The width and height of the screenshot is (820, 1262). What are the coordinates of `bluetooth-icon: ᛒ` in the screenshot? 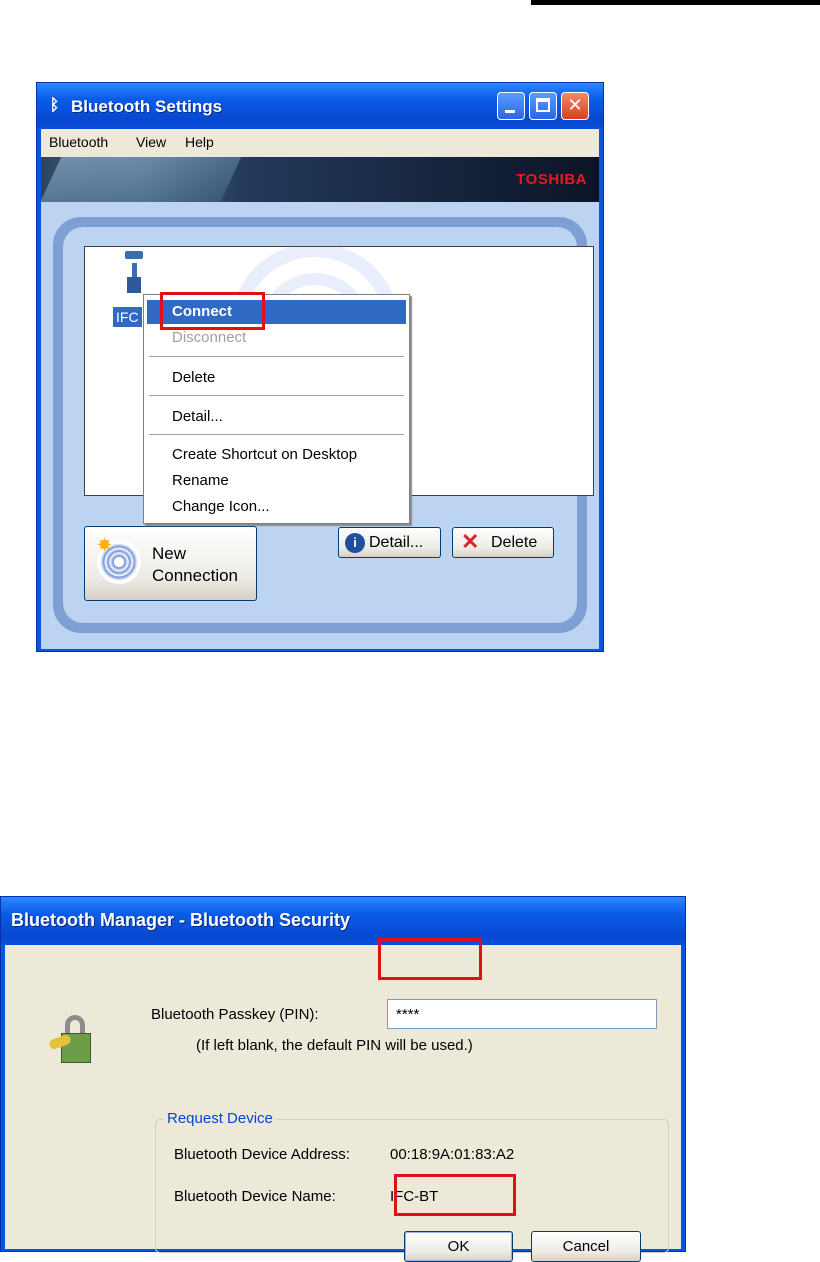 It's located at (54, 104).